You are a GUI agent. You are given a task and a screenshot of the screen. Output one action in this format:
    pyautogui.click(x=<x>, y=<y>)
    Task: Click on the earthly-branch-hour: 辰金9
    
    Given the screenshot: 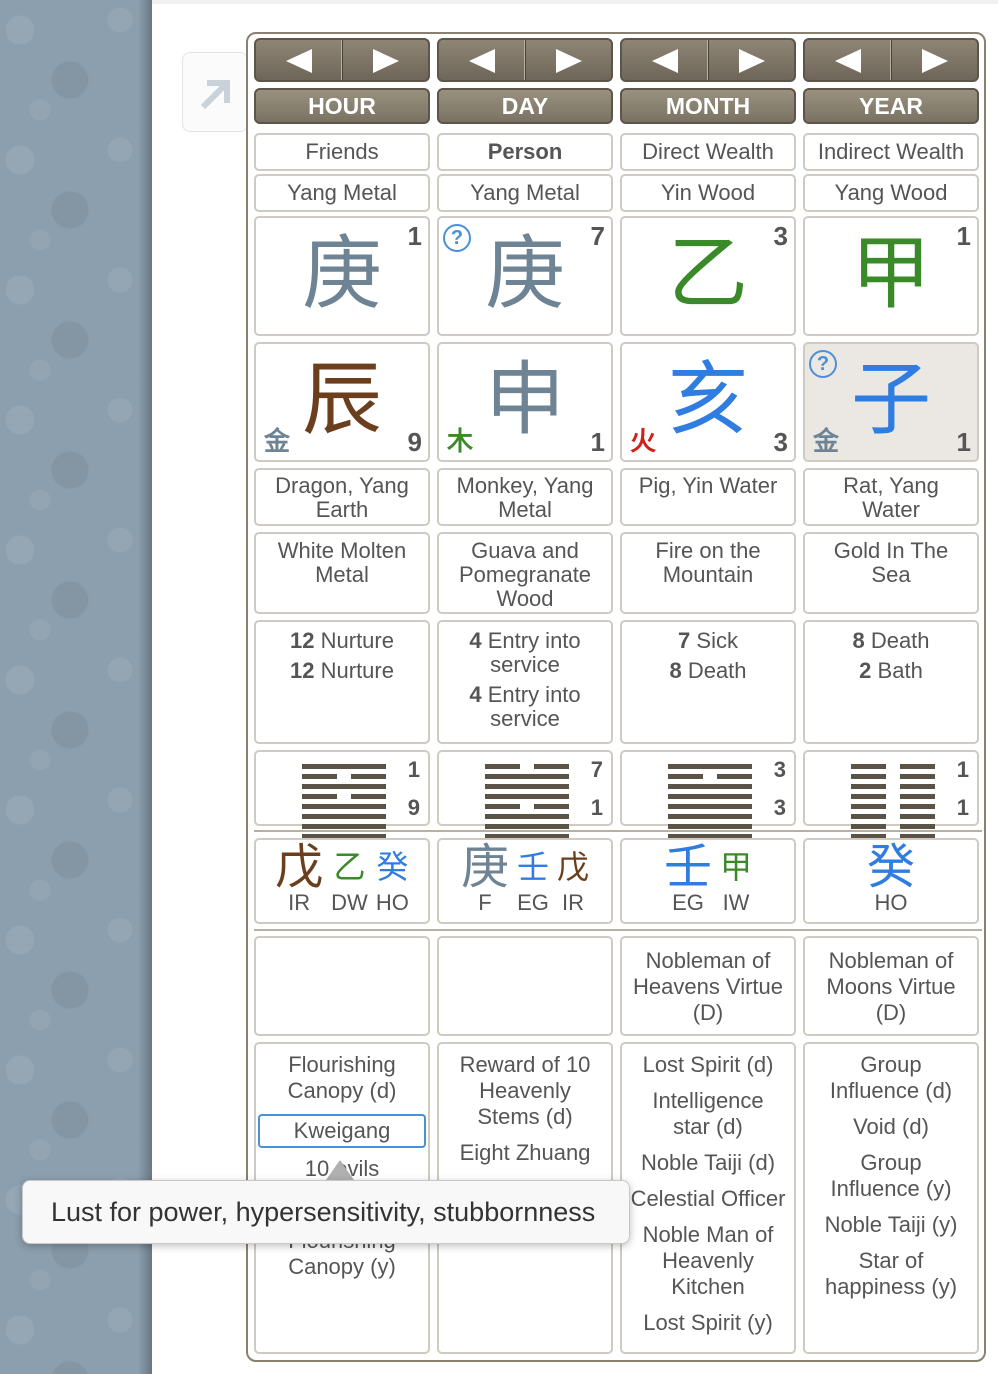 What is the action you would take?
    pyautogui.click(x=342, y=402)
    